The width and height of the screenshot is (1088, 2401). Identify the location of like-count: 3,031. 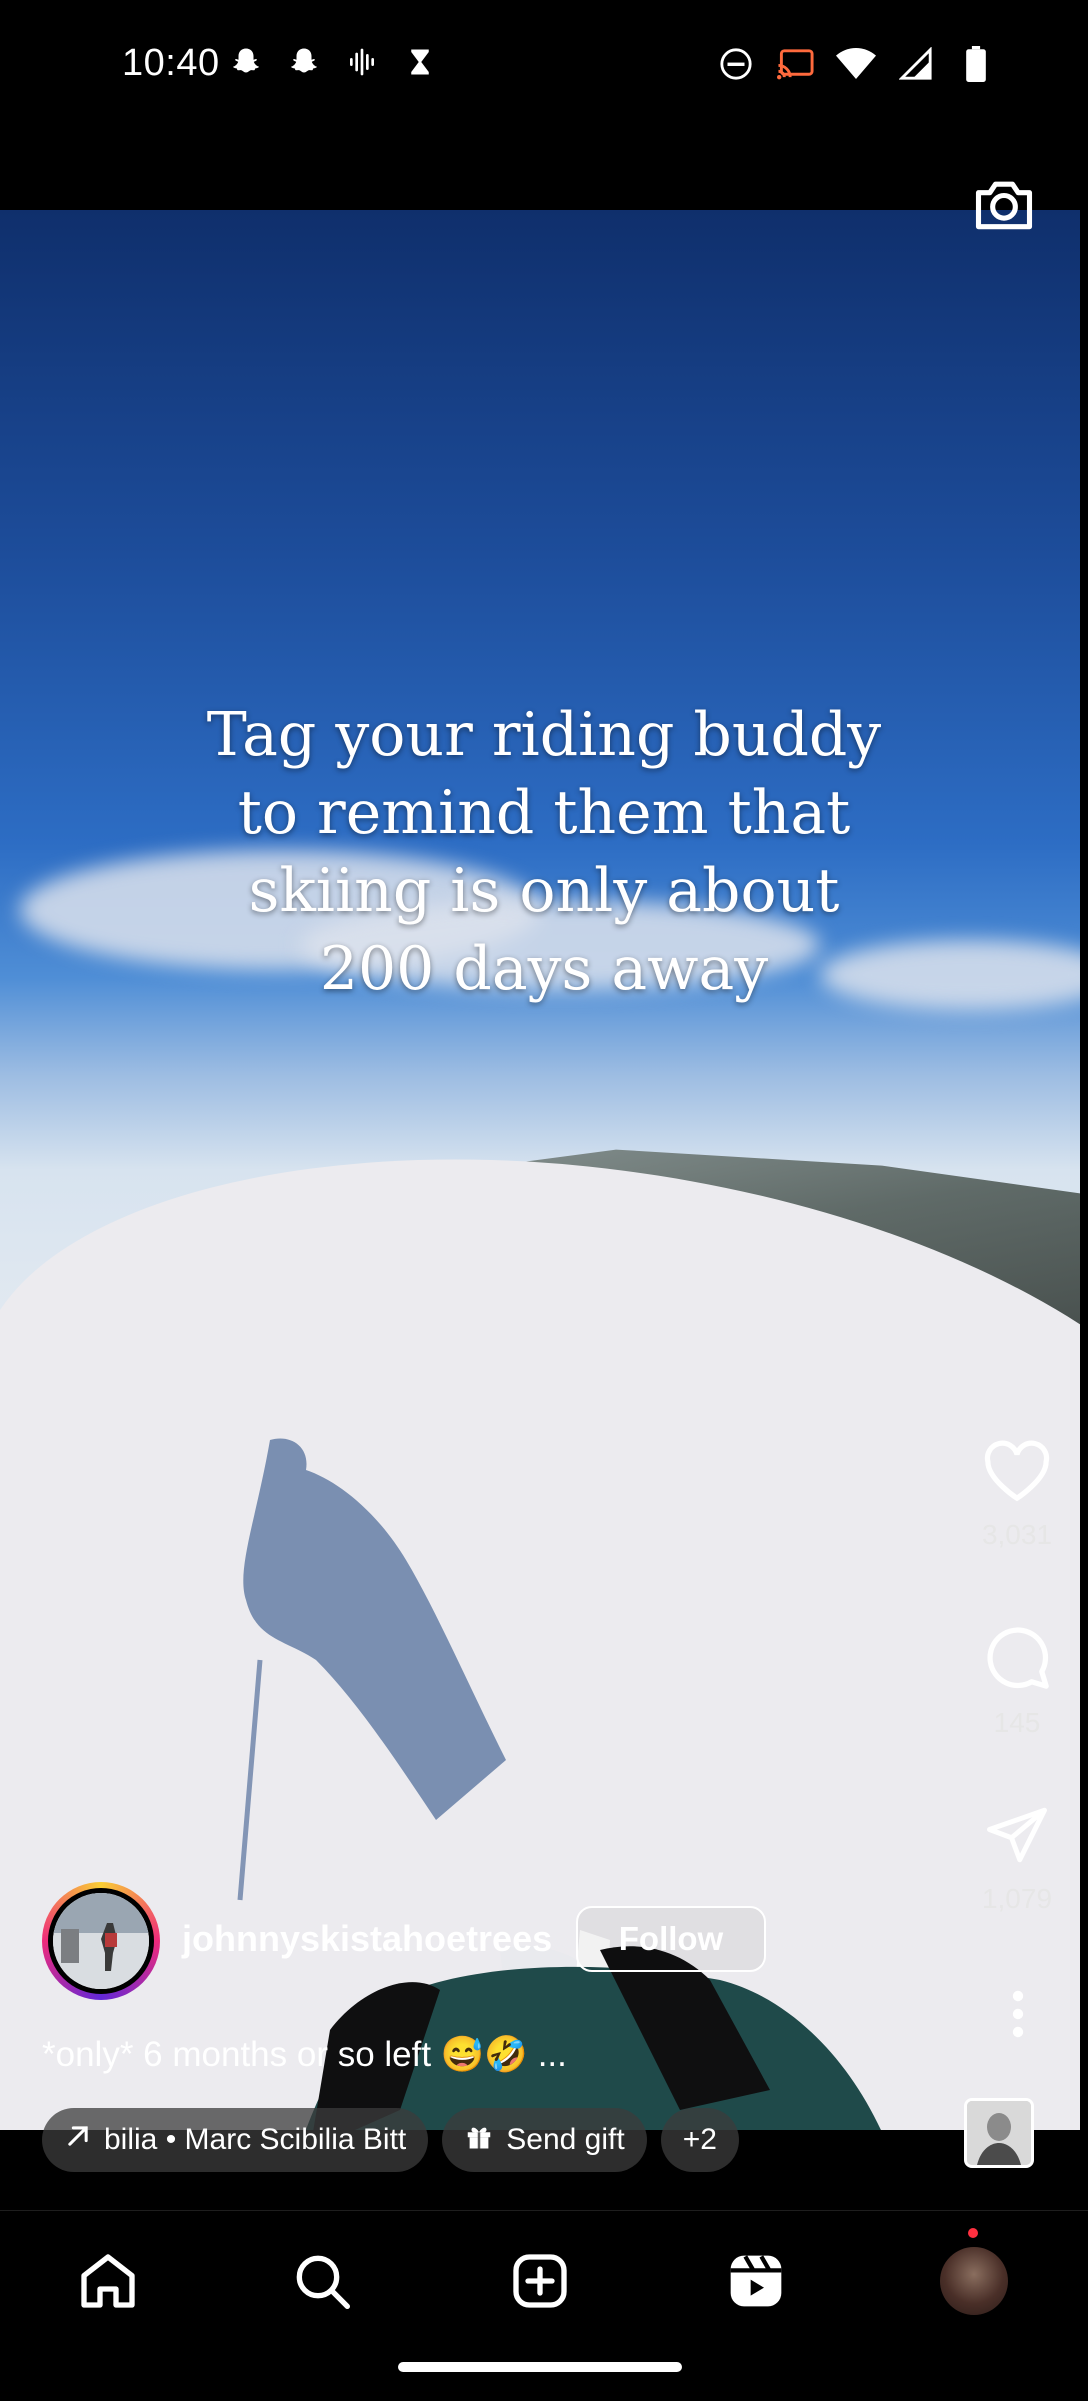
(1017, 1534).